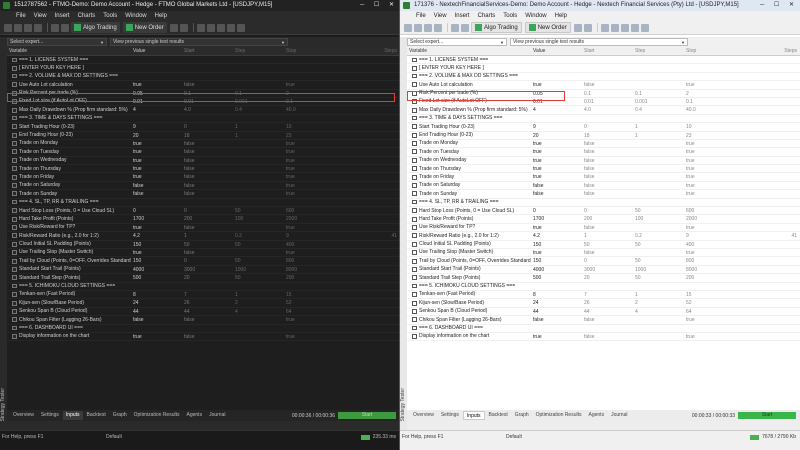  I want to click on tester-icon, so click(465, 27).